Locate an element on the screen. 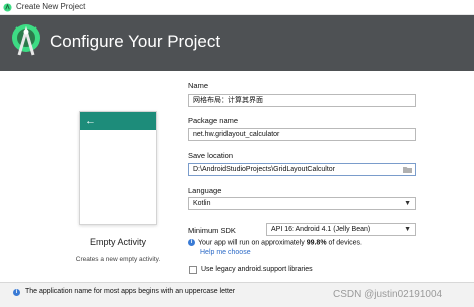 The height and width of the screenshot is (307, 474). sdk-info-percent: 99.8% is located at coordinates (316, 243).